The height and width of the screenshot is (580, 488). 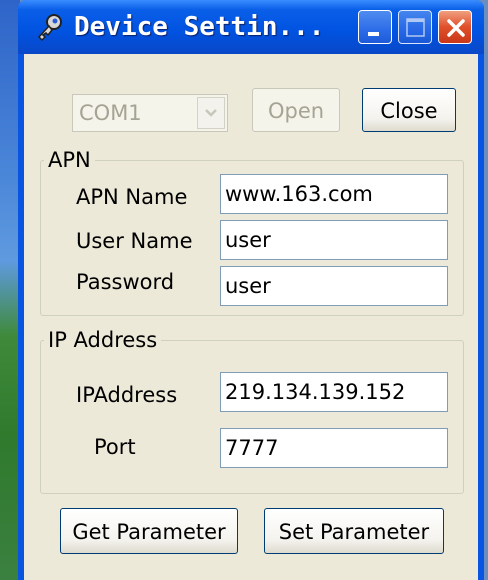 What do you see at coordinates (150, 113) in the screenshot?
I see `port-select: COM1` at bounding box center [150, 113].